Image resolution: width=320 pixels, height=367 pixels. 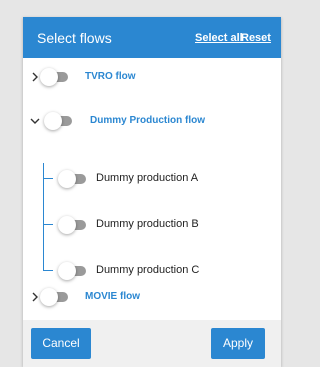 What do you see at coordinates (152, 37) in the screenshot?
I see `panel-header: Select flows Select all Reset` at bounding box center [152, 37].